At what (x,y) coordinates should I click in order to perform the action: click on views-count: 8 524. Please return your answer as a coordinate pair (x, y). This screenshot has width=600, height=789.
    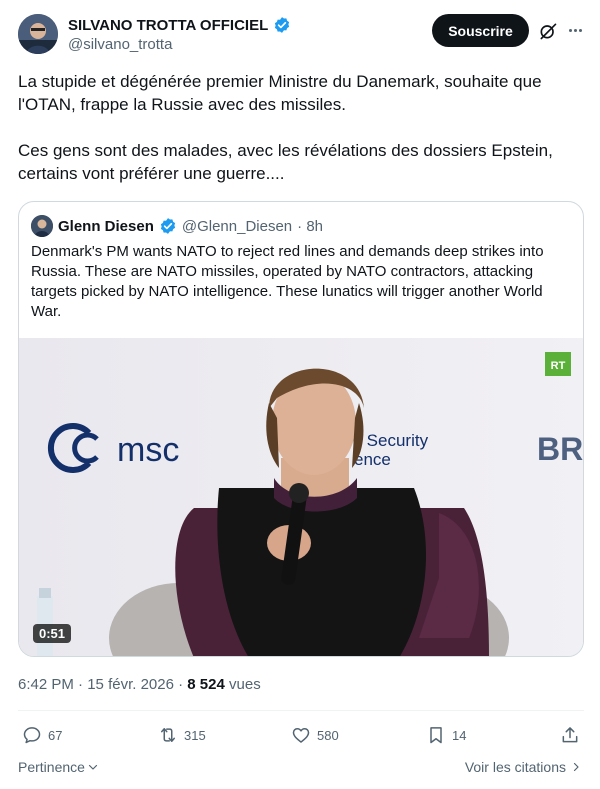
    Looking at the image, I should click on (206, 684).